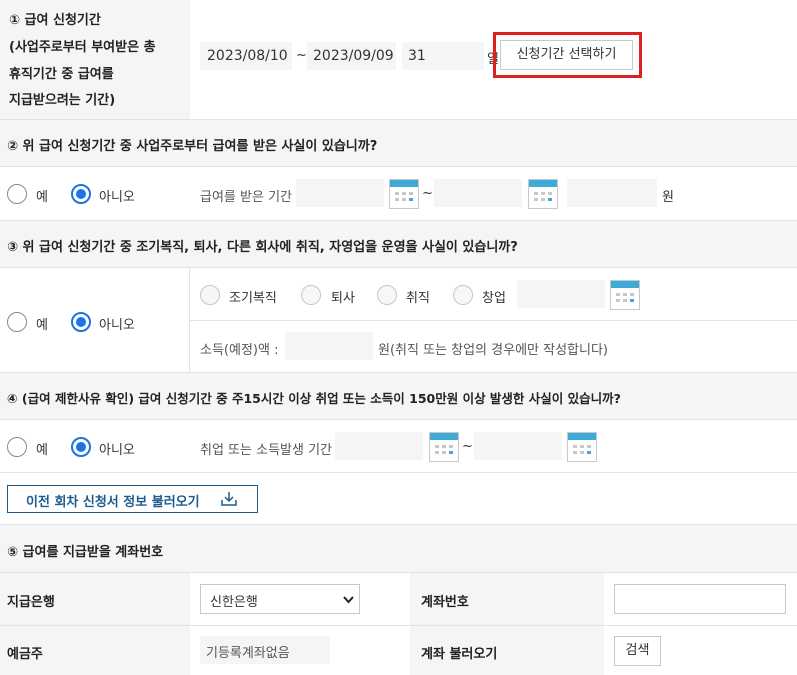 The width and height of the screenshot is (797, 675). Describe the element at coordinates (418, 298) in the screenshot. I see `s3-employ-label: 취직` at that location.